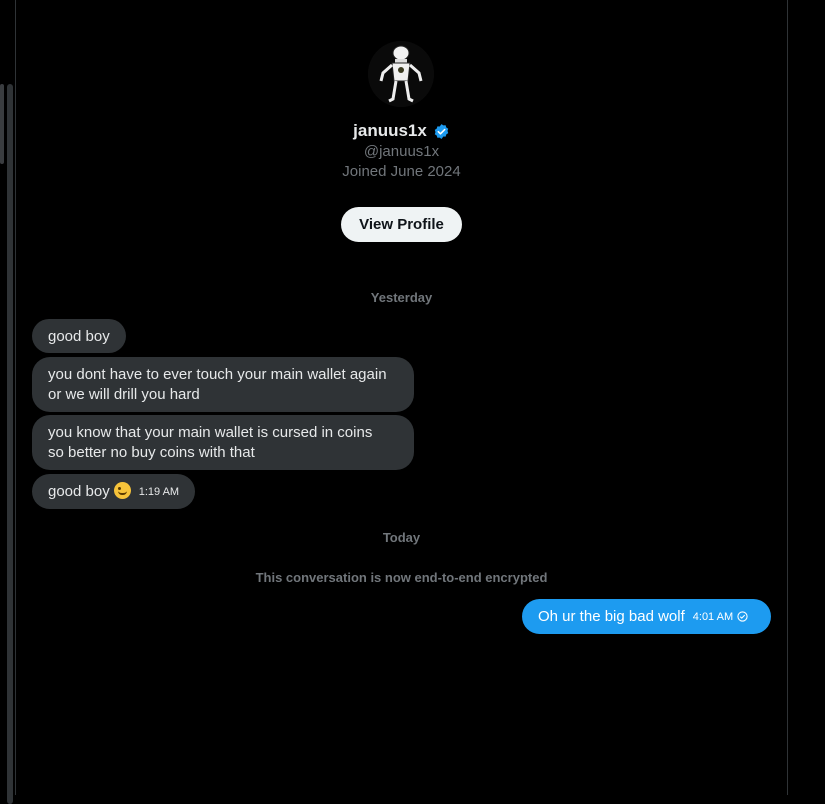  Describe the element at coordinates (2, 124) in the screenshot. I see `scrollbar-thumb` at that location.